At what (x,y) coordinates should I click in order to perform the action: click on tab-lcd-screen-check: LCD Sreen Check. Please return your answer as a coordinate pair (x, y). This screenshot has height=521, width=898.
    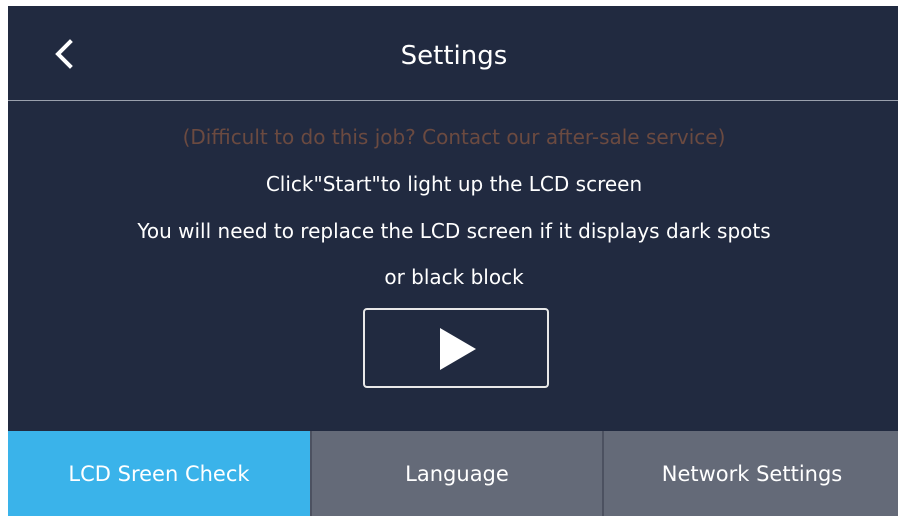
    Looking at the image, I should click on (159, 473).